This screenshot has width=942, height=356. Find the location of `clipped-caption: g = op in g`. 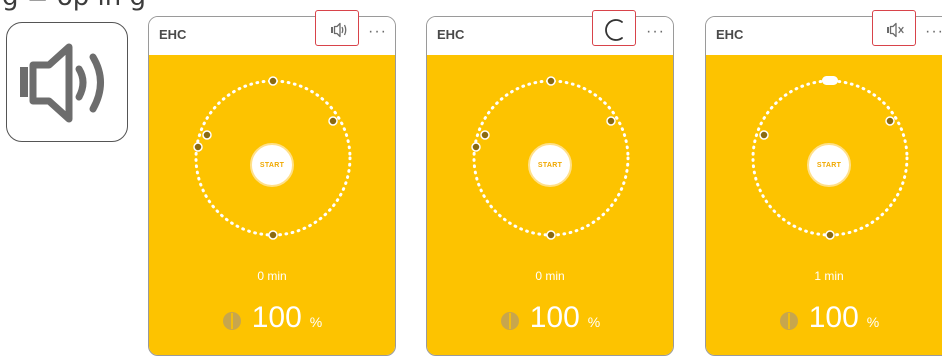

clipped-caption: g = op in g is located at coordinates (74, 6).